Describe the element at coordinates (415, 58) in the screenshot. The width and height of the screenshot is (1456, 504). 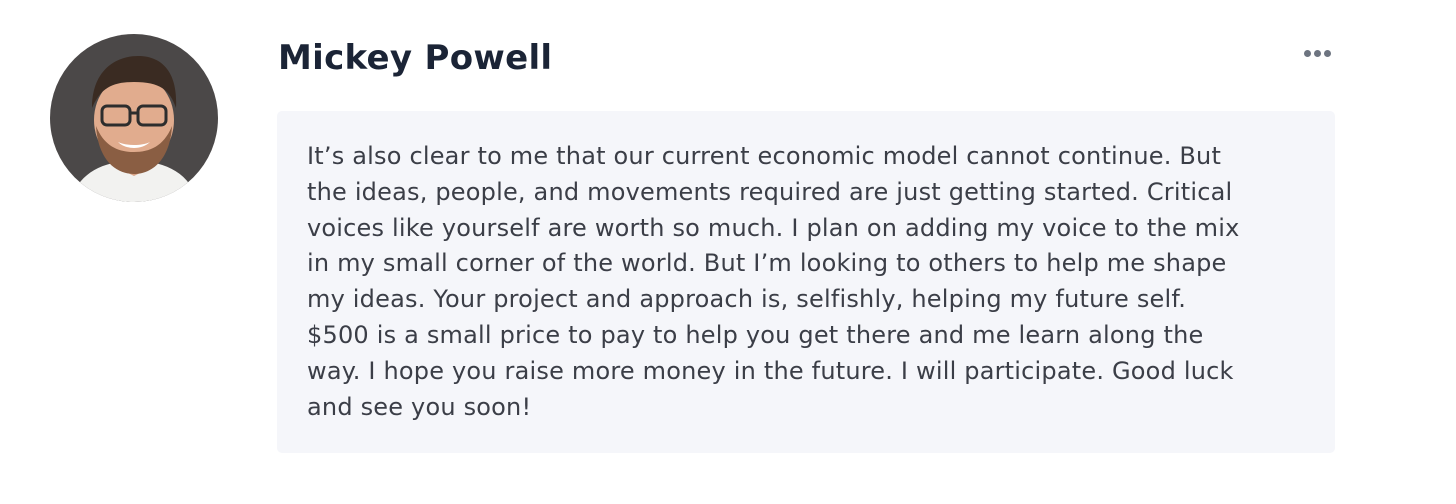
I see `author-name: Mickey Powell` at that location.